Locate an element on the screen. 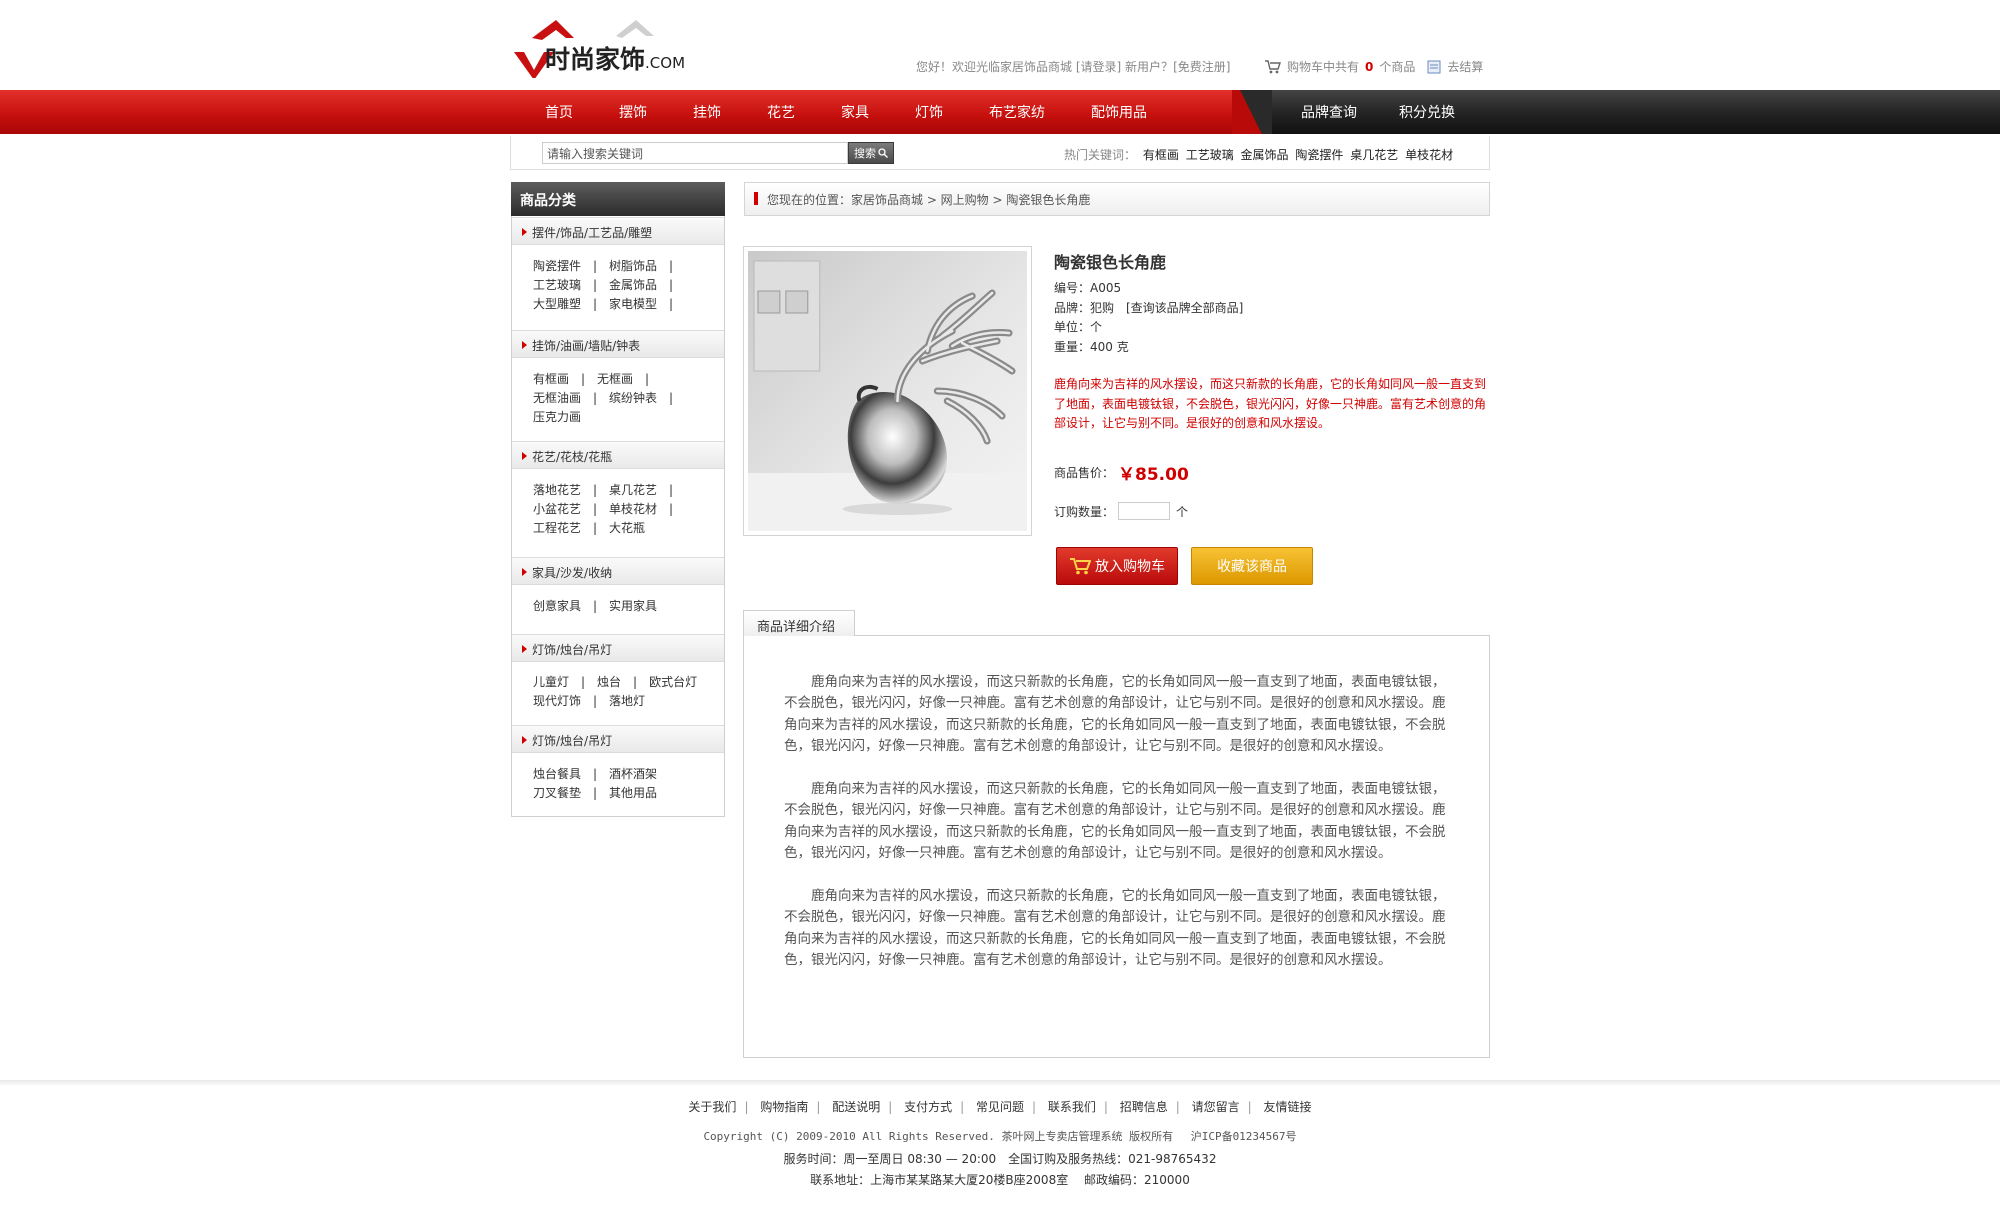 The image size is (2000, 1217). footer-link: 关于我们 is located at coordinates (712, 1107).